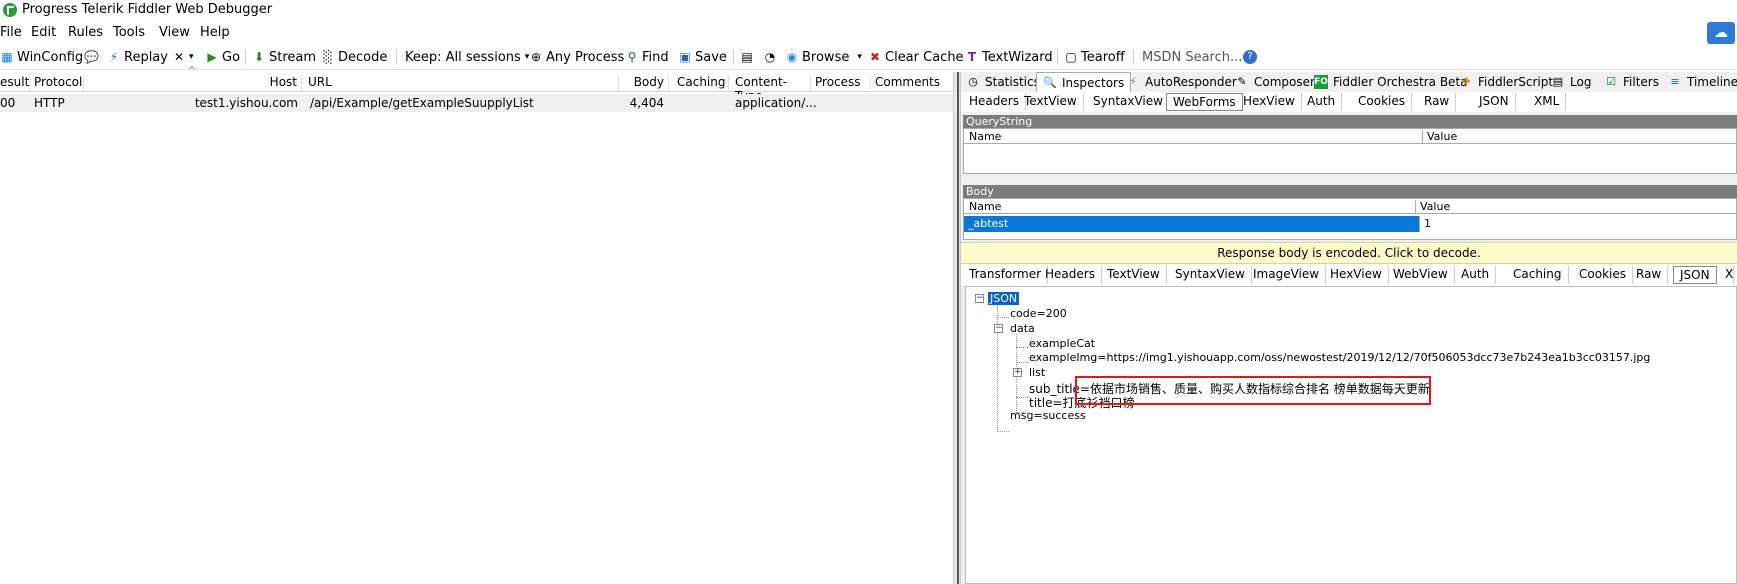 The width and height of the screenshot is (1737, 584). I want to click on stream-icon: ⬇, so click(259, 57).